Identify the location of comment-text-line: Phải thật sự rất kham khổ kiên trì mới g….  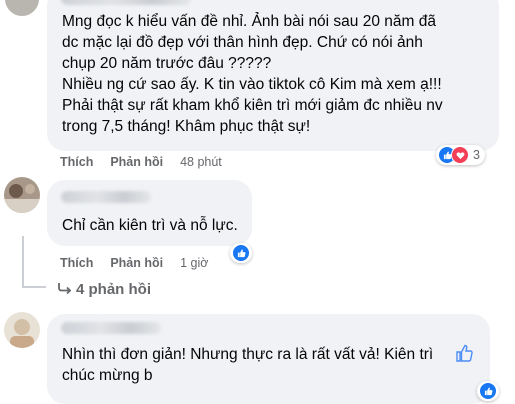
(252, 105).